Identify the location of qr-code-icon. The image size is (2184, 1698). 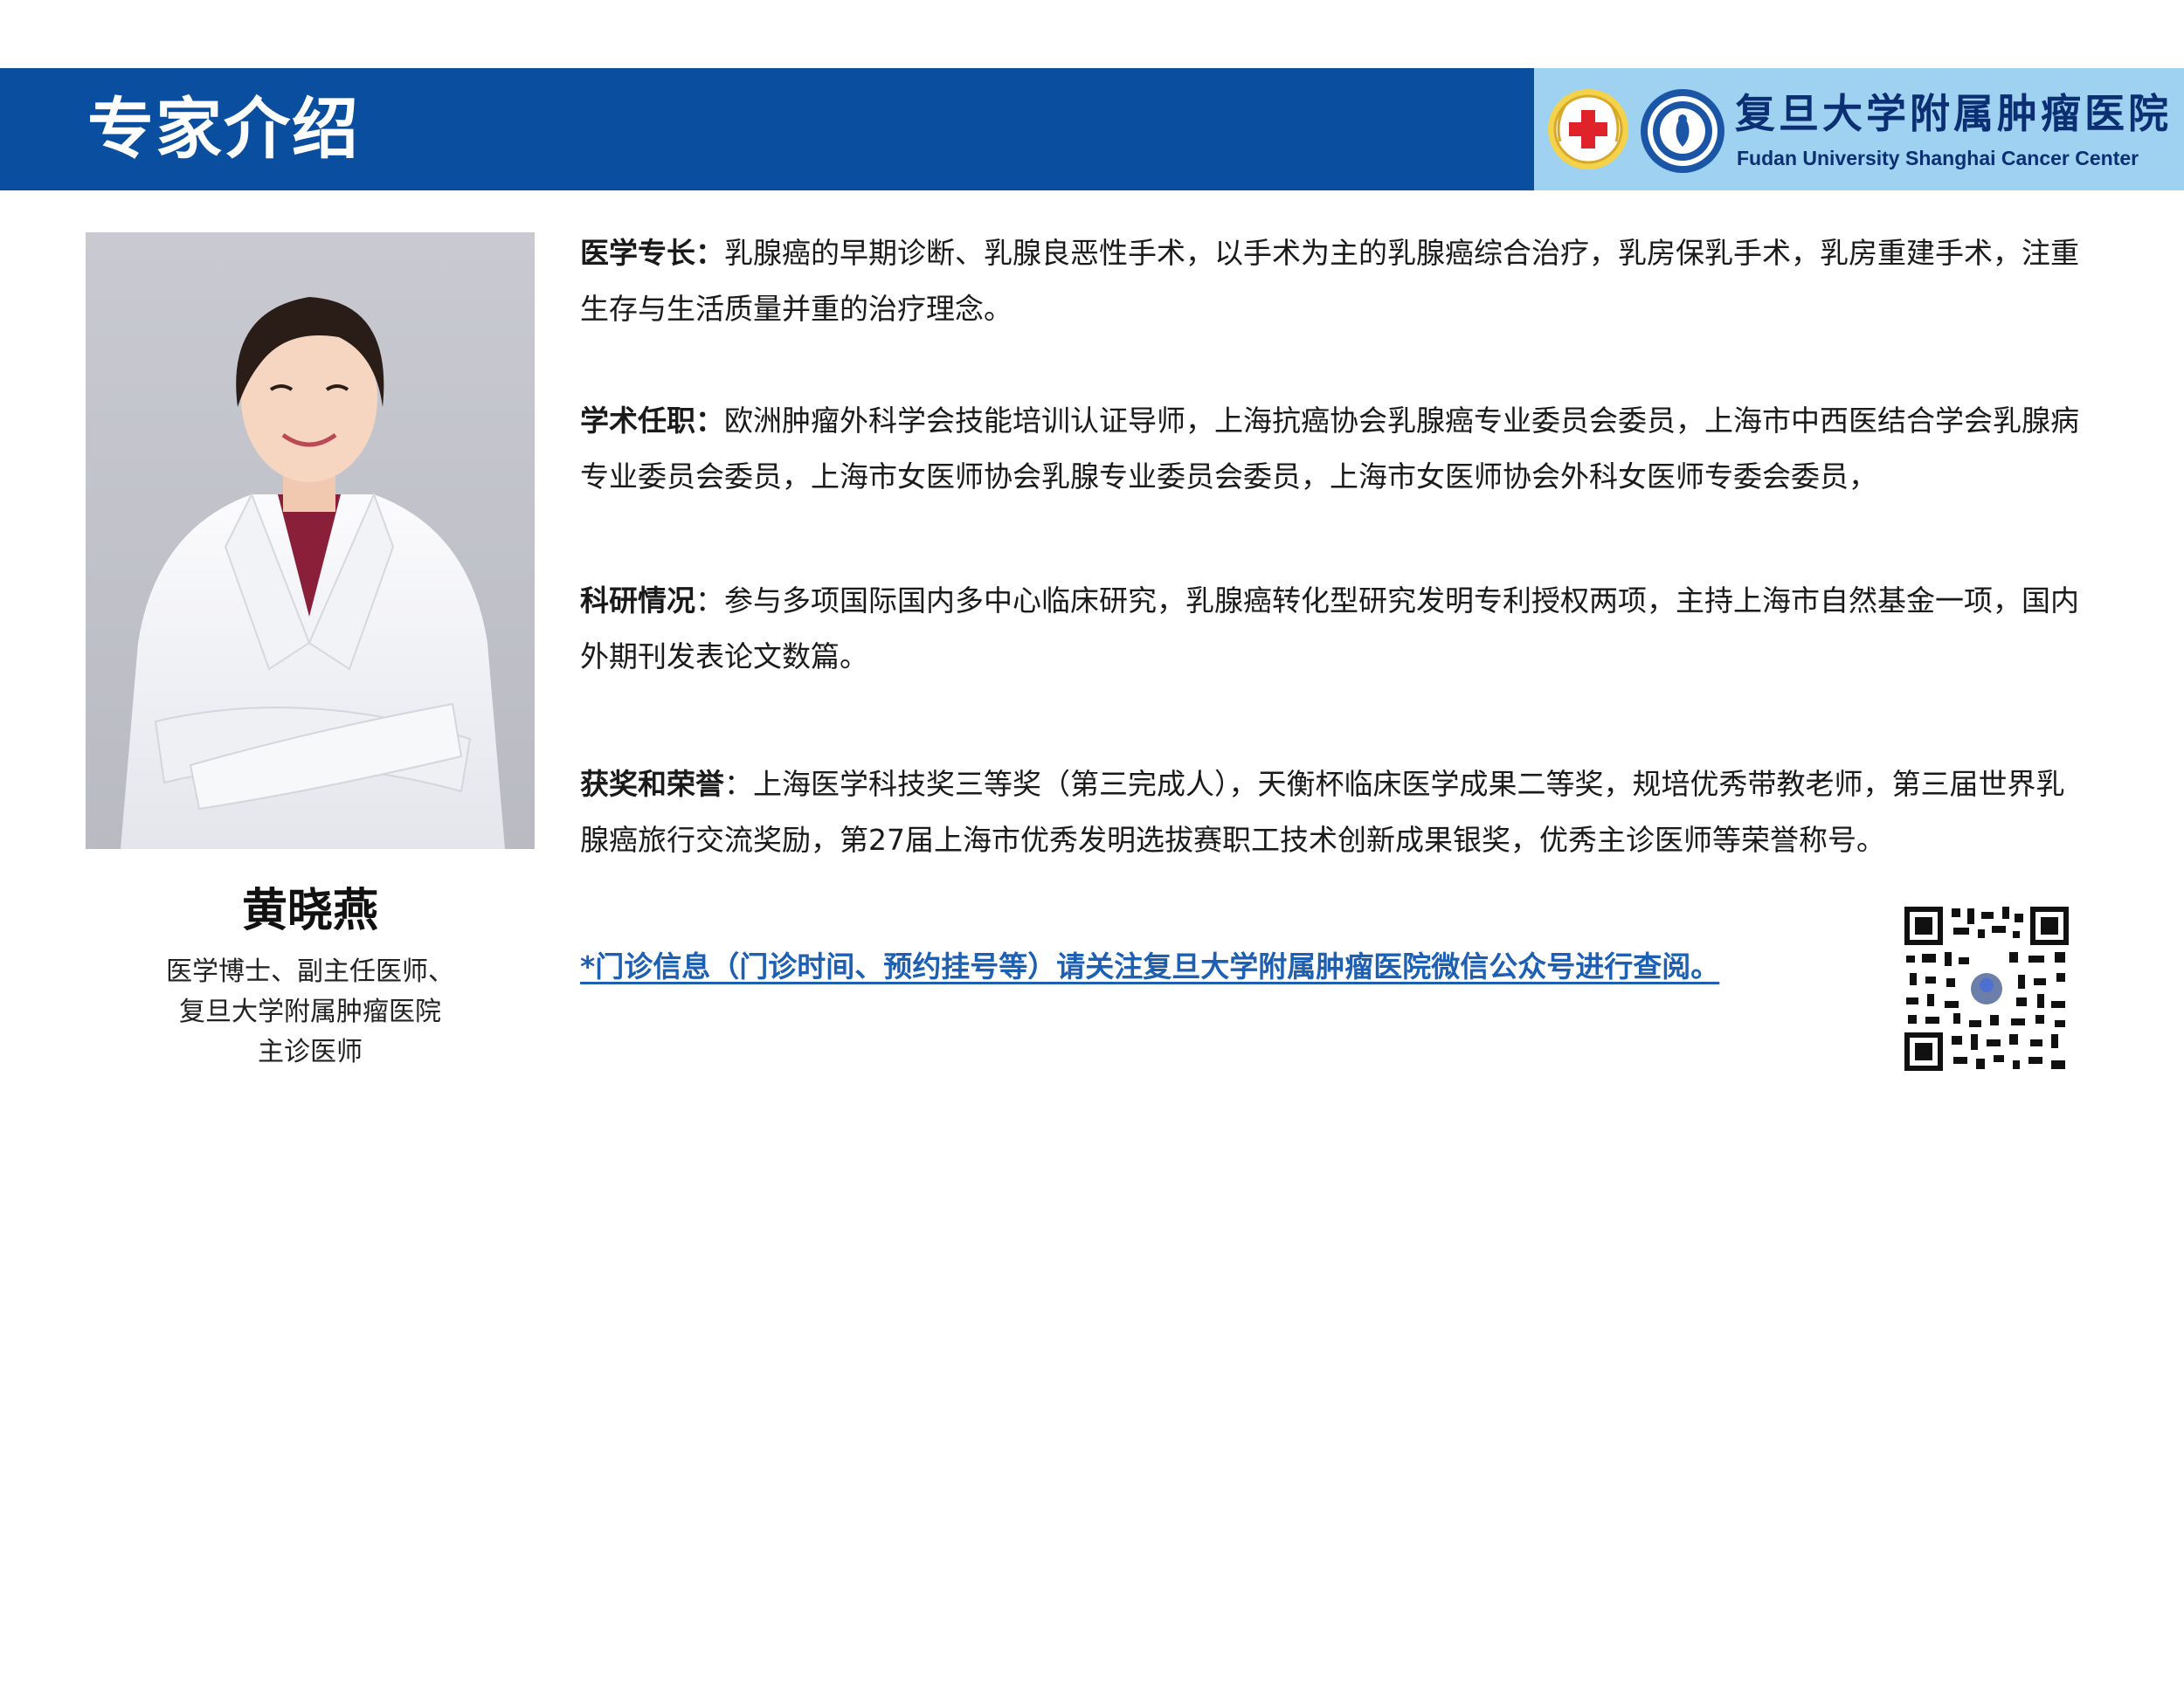
(1986, 988).